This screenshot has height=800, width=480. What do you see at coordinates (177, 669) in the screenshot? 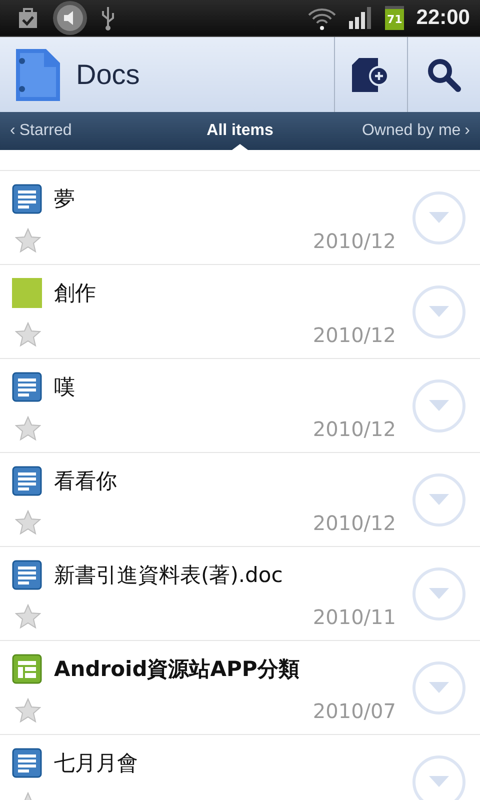
I see `item-title: Android資源站APP分類` at bounding box center [177, 669].